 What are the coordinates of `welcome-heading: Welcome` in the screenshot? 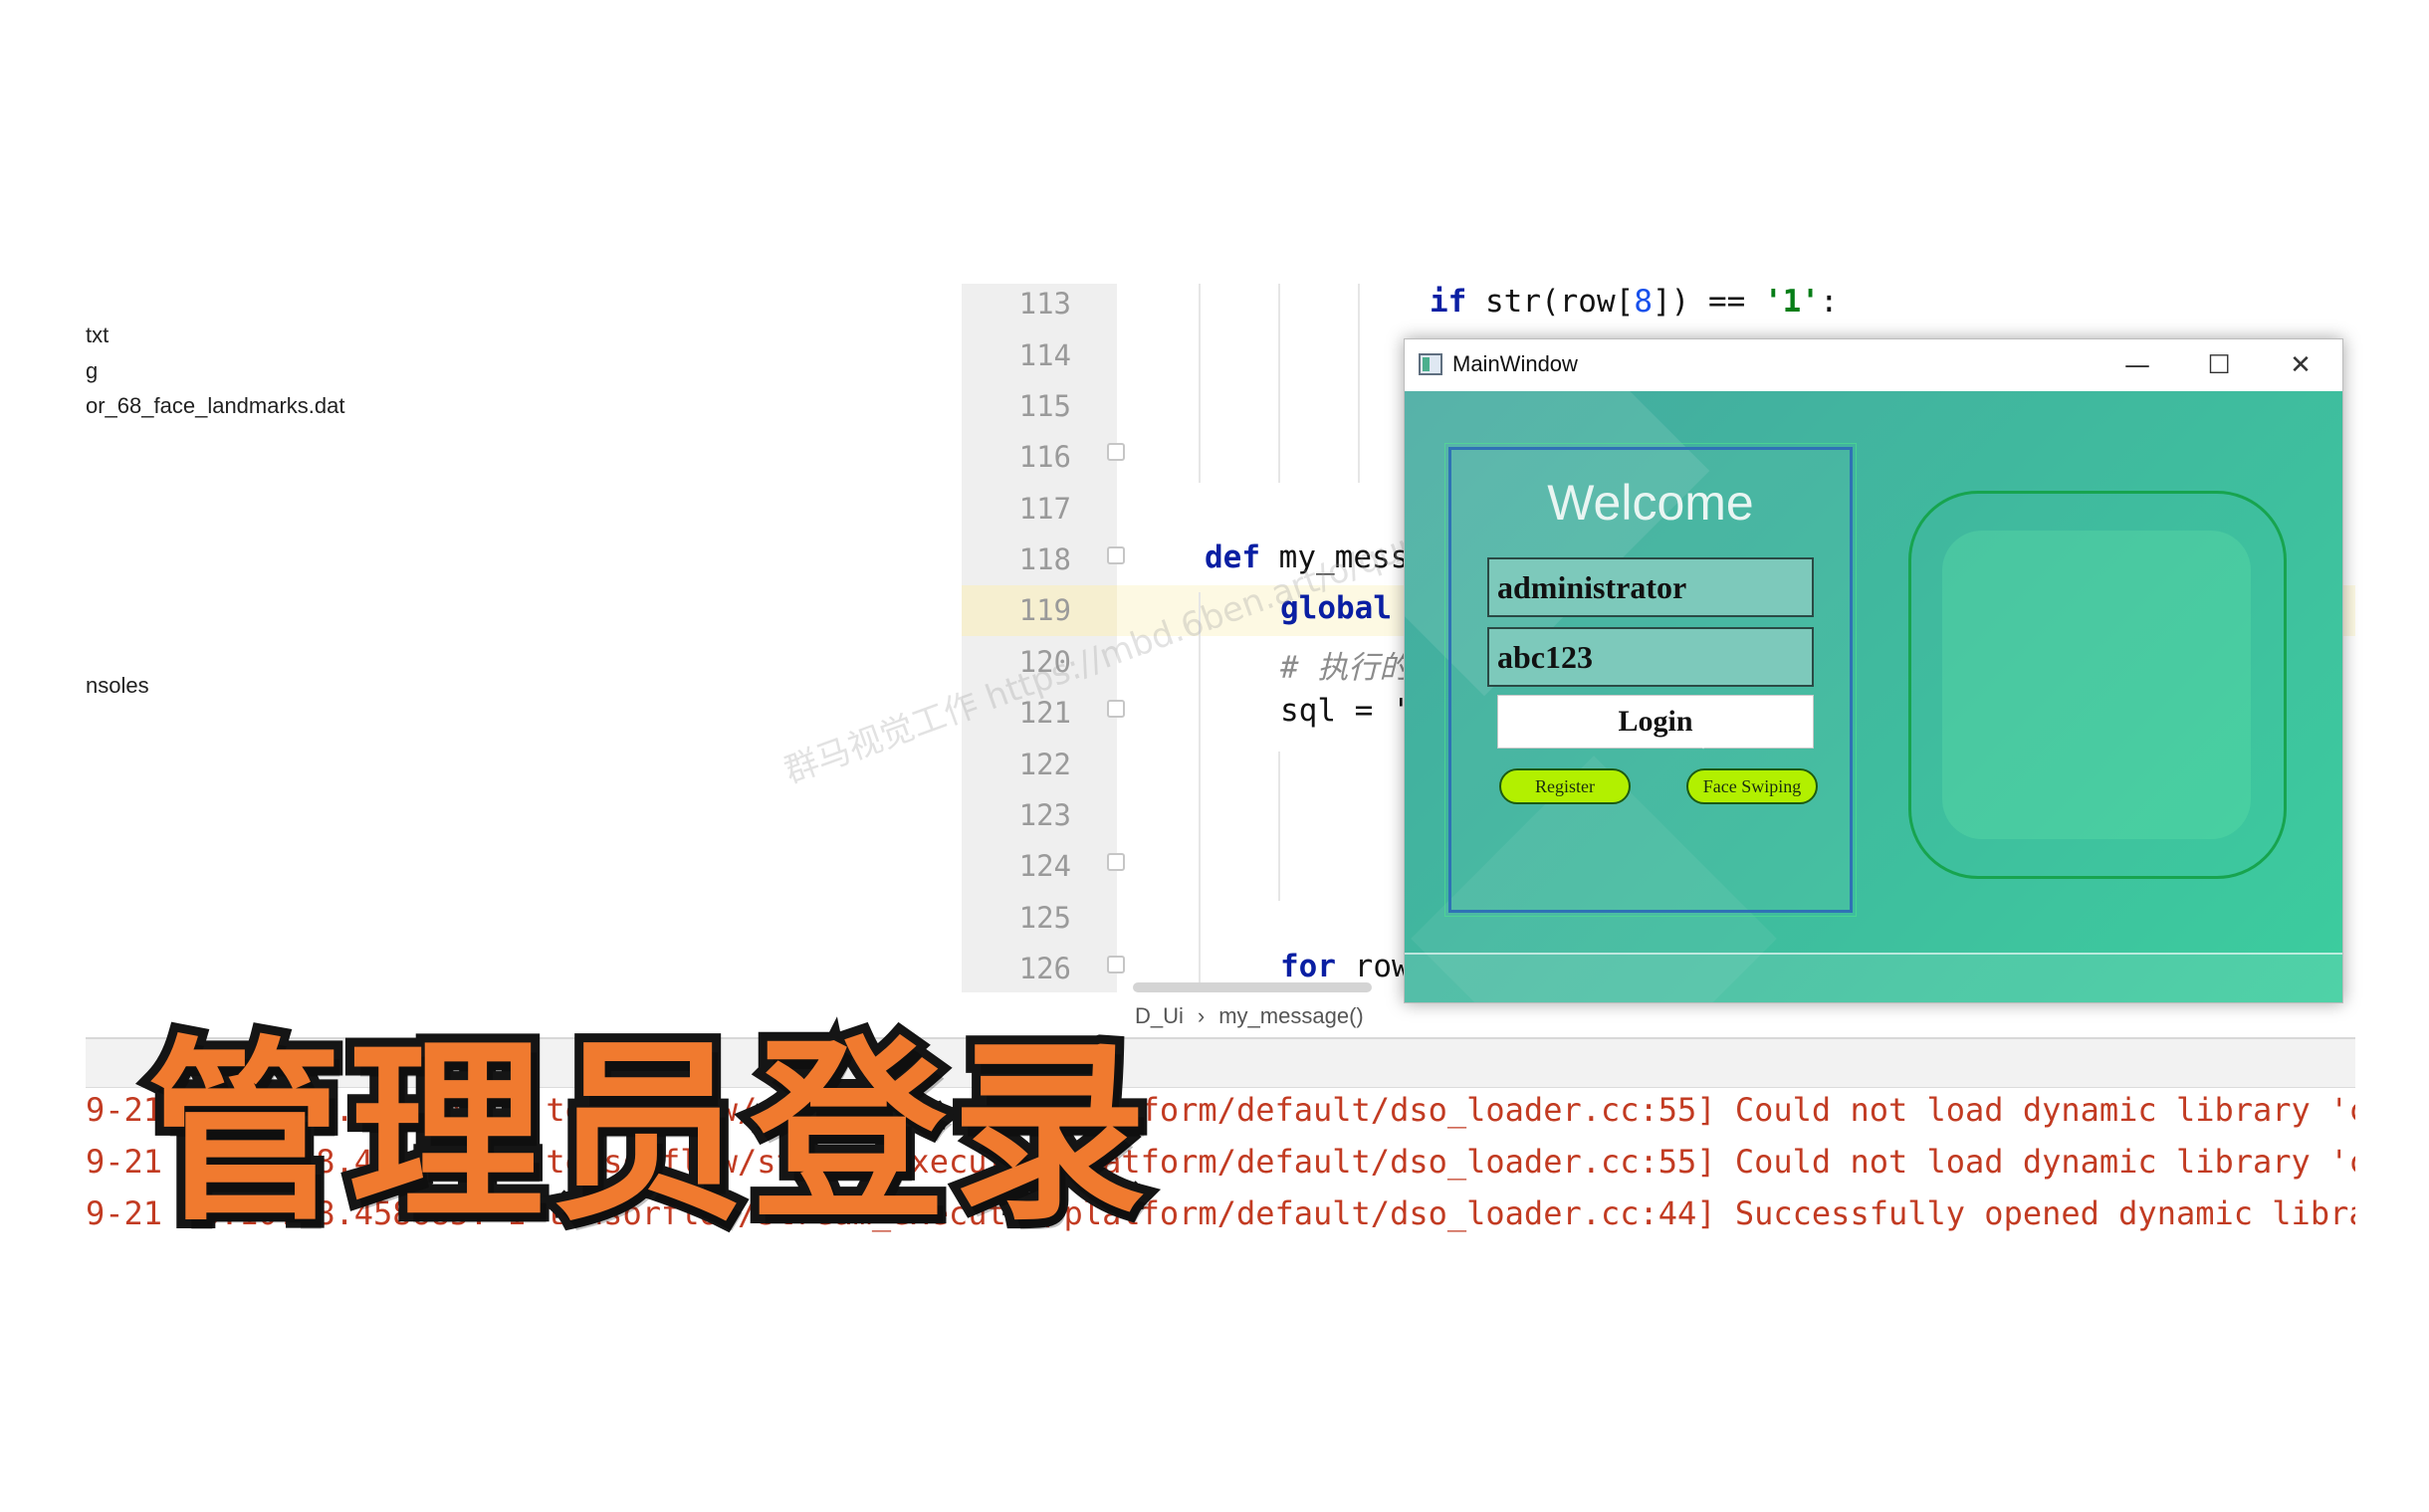 It's located at (1650, 503).